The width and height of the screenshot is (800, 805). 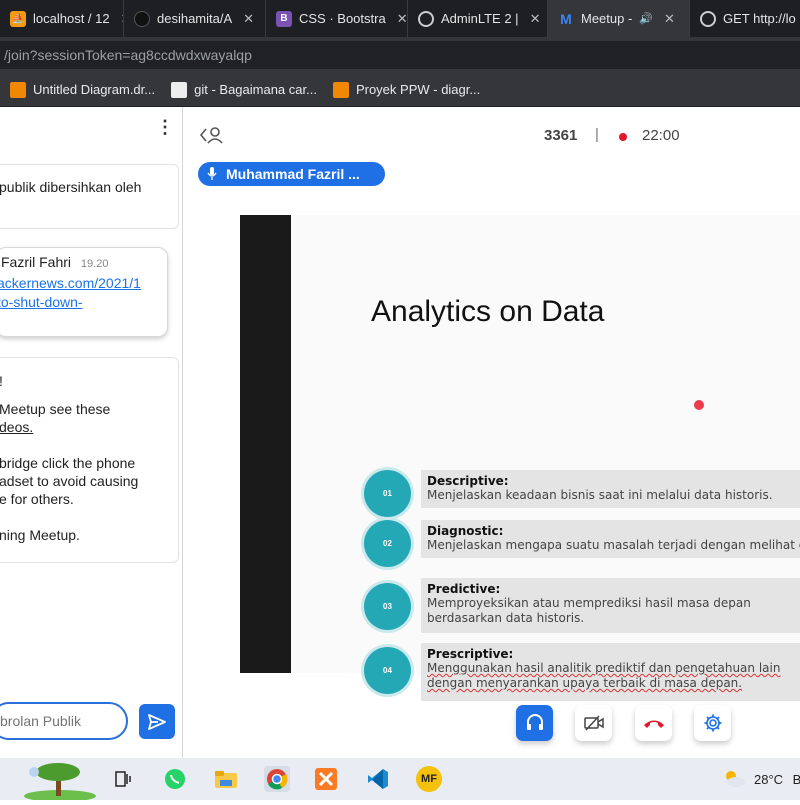 I want to click on chat-line: ning Meetup., so click(x=40, y=535).